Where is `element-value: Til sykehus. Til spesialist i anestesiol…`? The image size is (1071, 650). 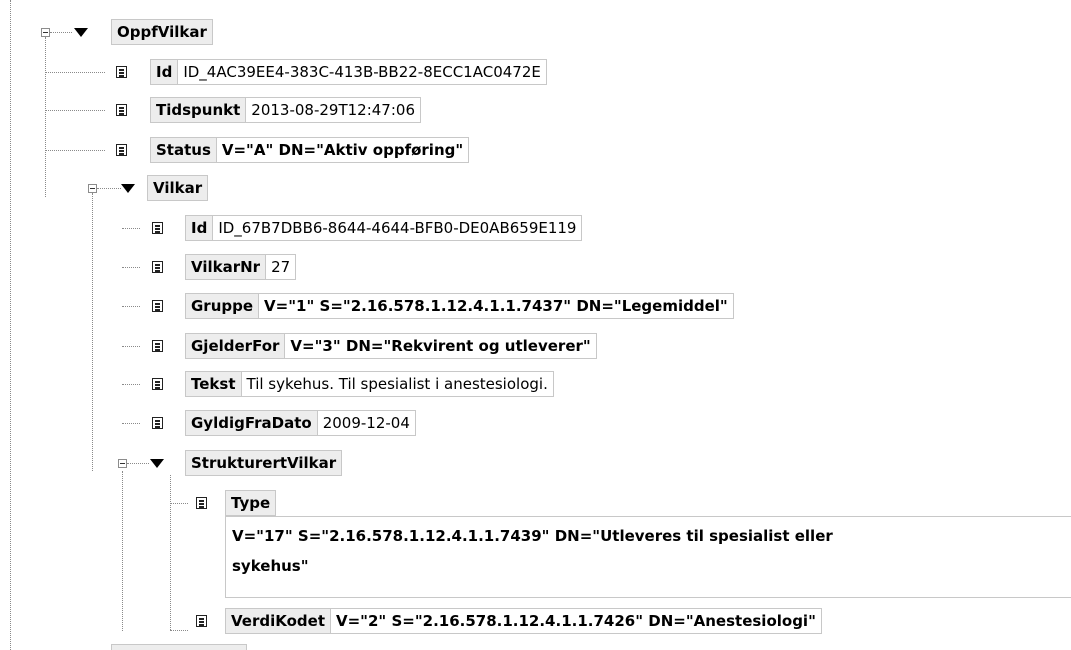 element-value: Til sykehus. Til spesialist i anestesiol… is located at coordinates (397, 384).